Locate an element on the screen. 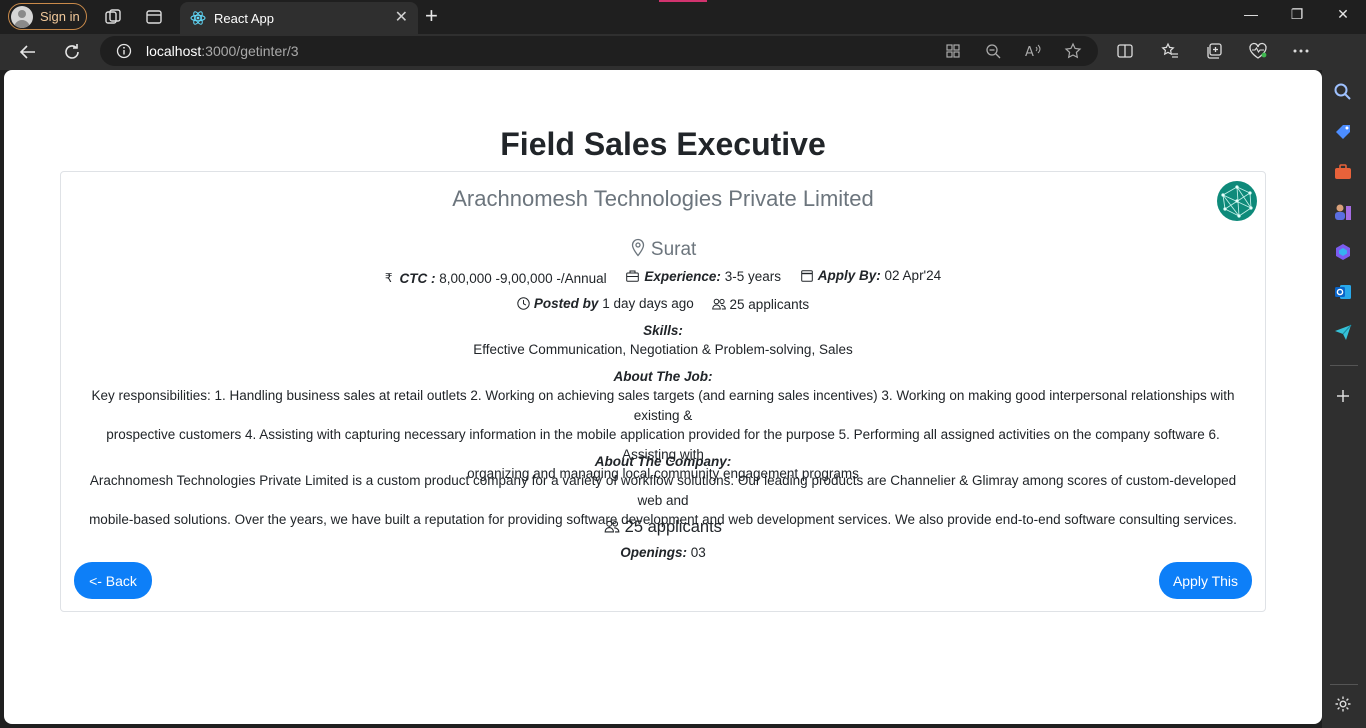 This screenshot has width=1366, height=728. url-path: :3000/getinter/3 is located at coordinates (250, 51).